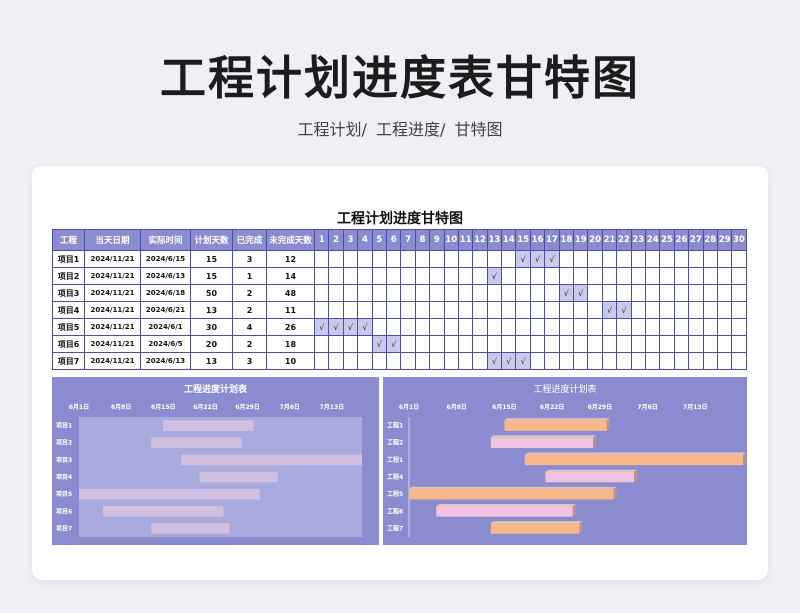 This screenshot has height=613, width=800. Describe the element at coordinates (165, 344) in the screenshot. I see `cell-actual: 2024/6/5` at that location.